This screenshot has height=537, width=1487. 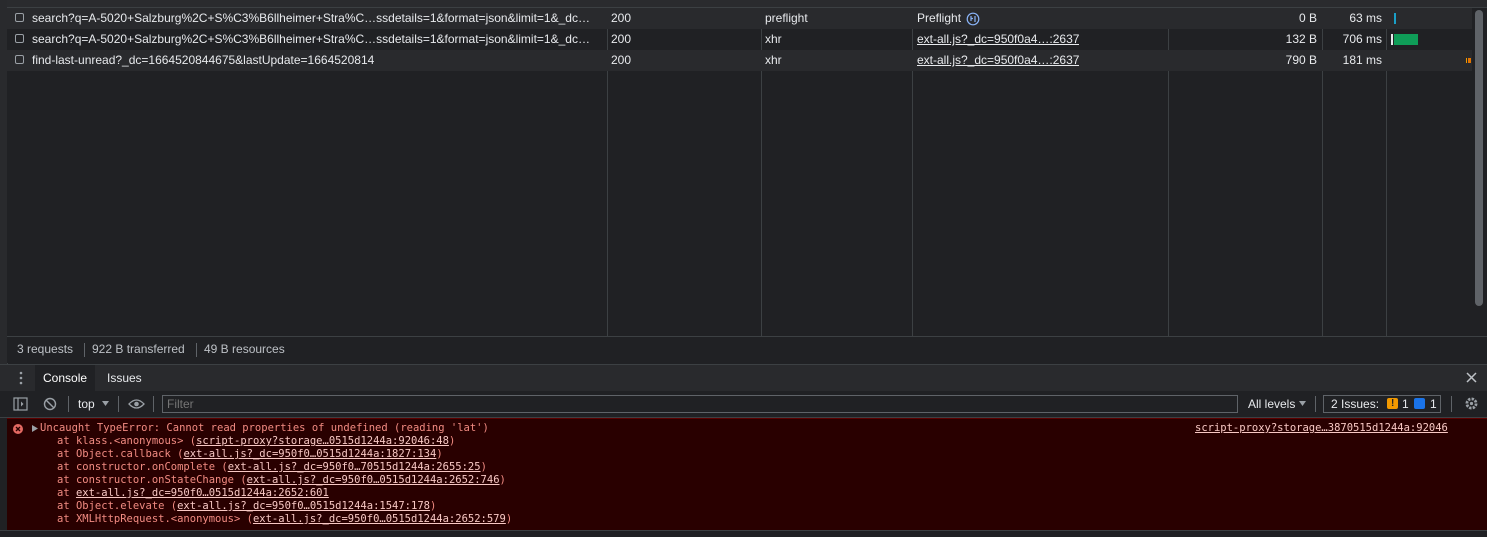 I want to click on sidebar-toggle-icon, so click(x=20, y=404).